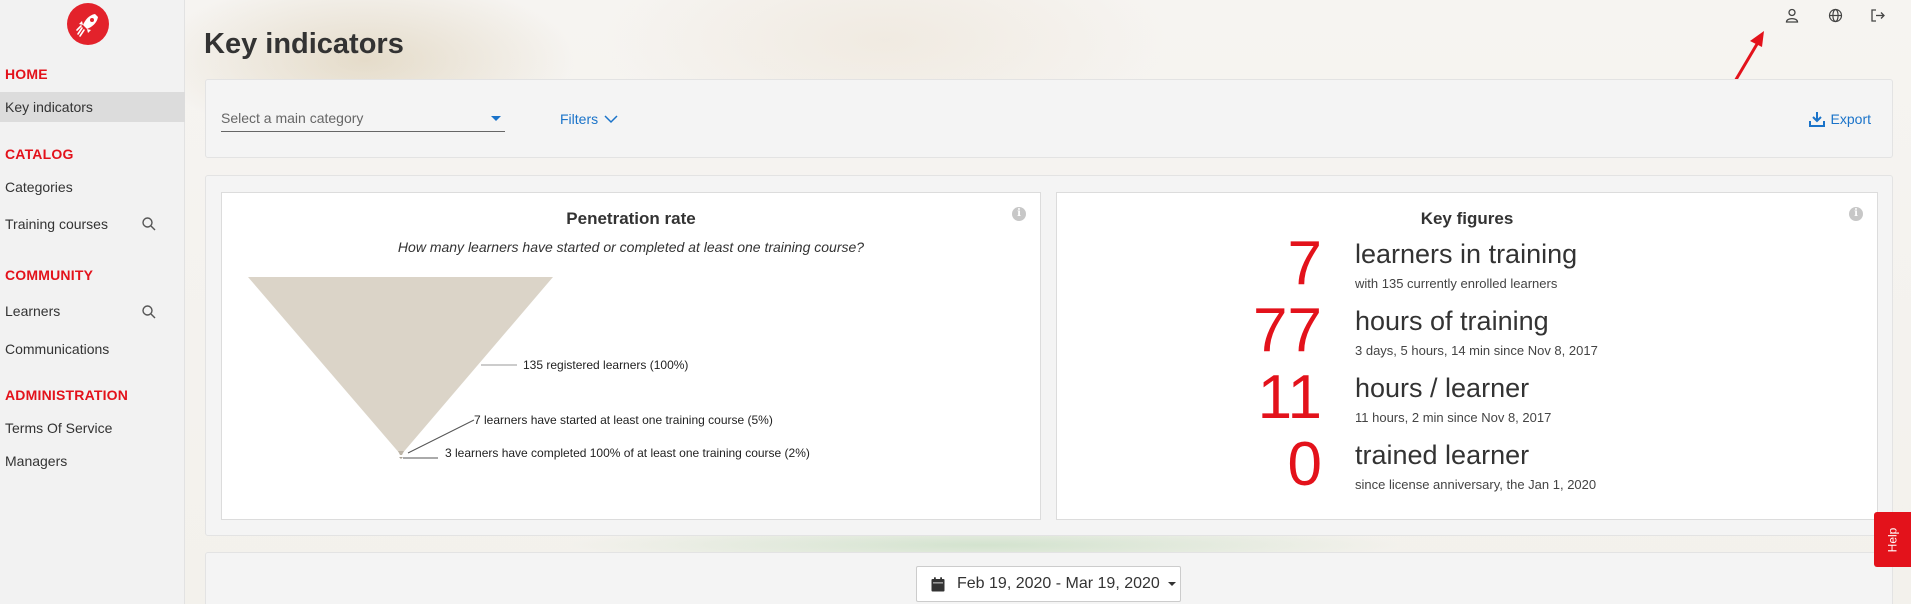 The image size is (1911, 604). What do you see at coordinates (1049, 118) in the screenshot?
I see `toolbar-card: Select a main category Filters Export` at bounding box center [1049, 118].